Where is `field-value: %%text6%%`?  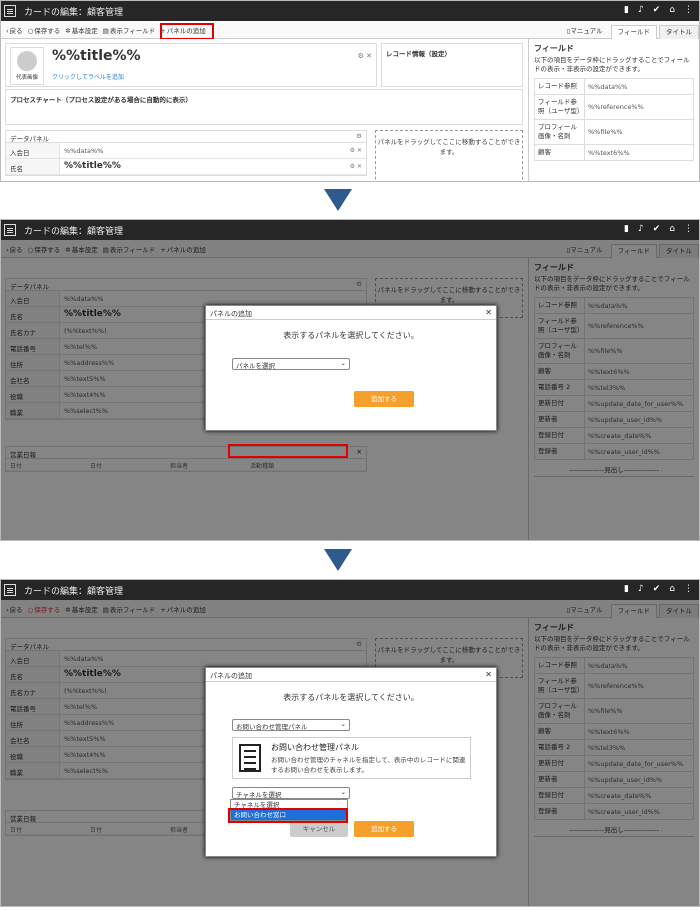
field-value: %%text6%% is located at coordinates (609, 152).